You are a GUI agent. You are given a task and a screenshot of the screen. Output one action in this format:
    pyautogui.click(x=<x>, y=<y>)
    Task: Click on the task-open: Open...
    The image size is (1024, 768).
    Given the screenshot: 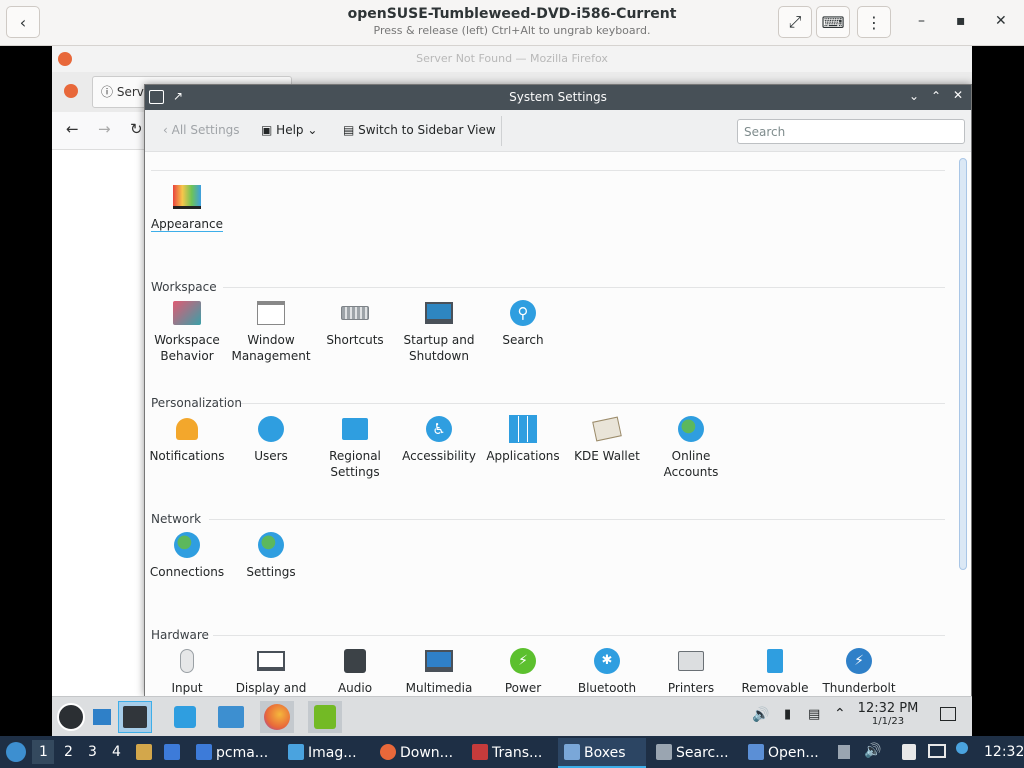 What is the action you would take?
    pyautogui.click(x=783, y=752)
    